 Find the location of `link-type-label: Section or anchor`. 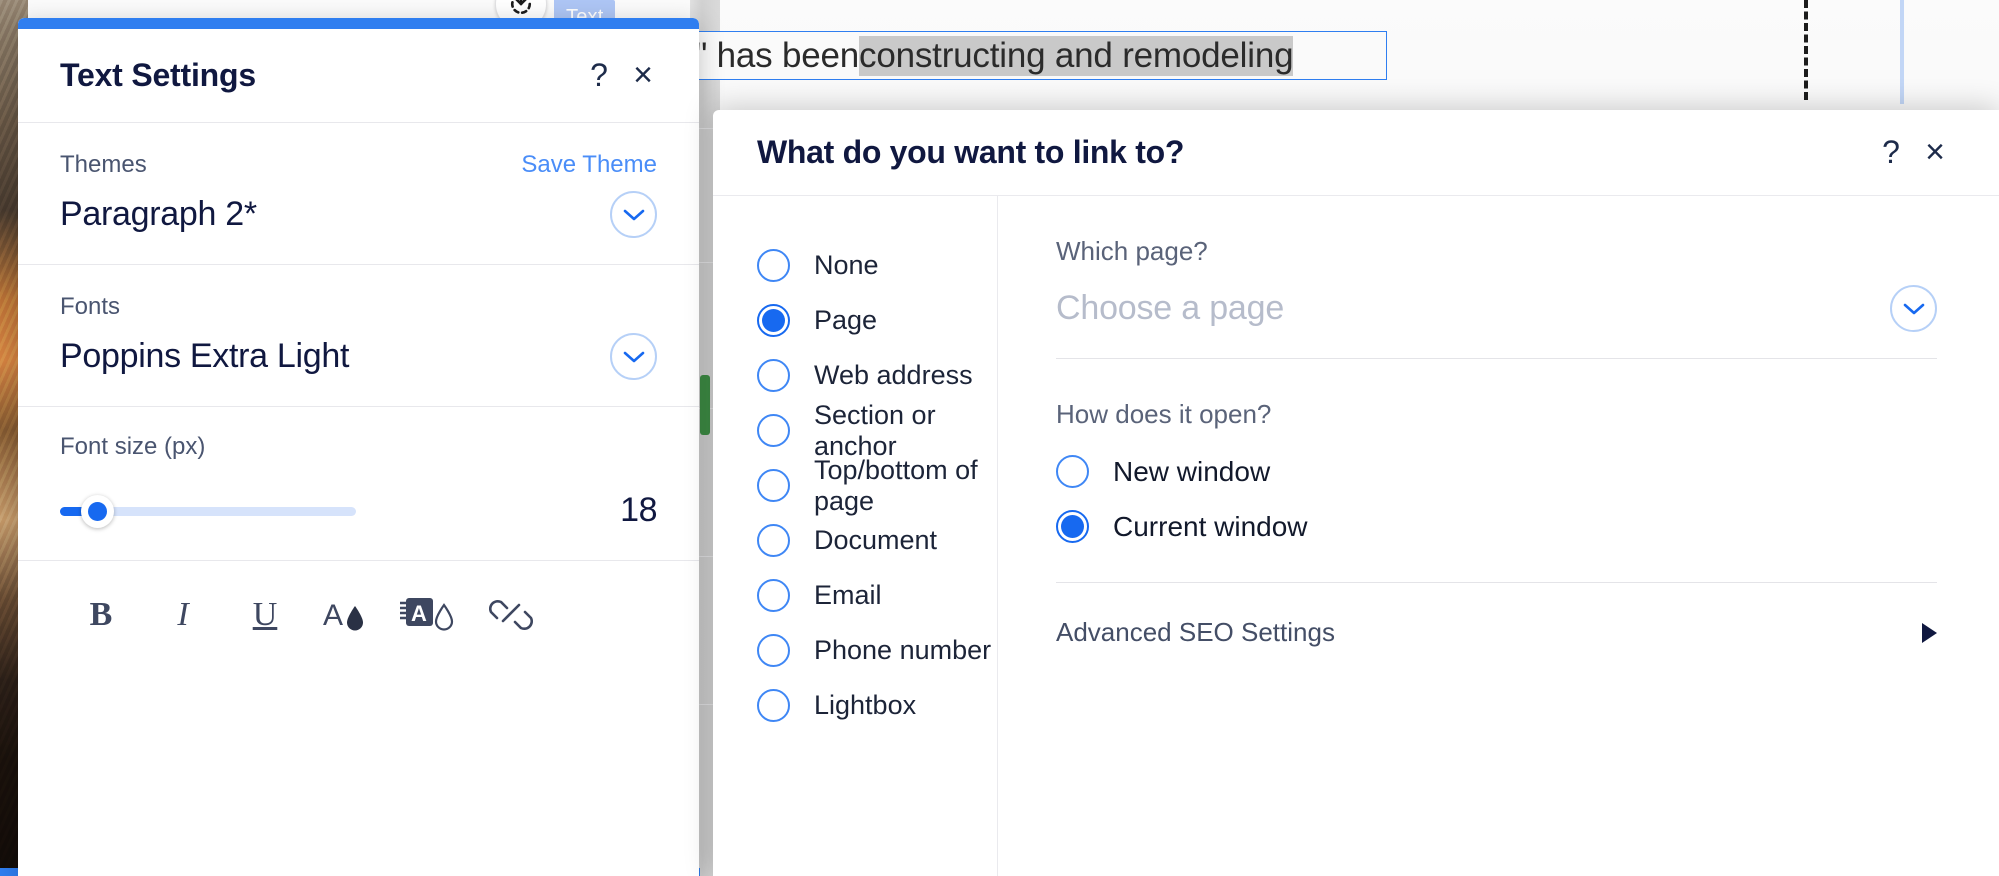

link-type-label: Section or anchor is located at coordinates (875, 430).